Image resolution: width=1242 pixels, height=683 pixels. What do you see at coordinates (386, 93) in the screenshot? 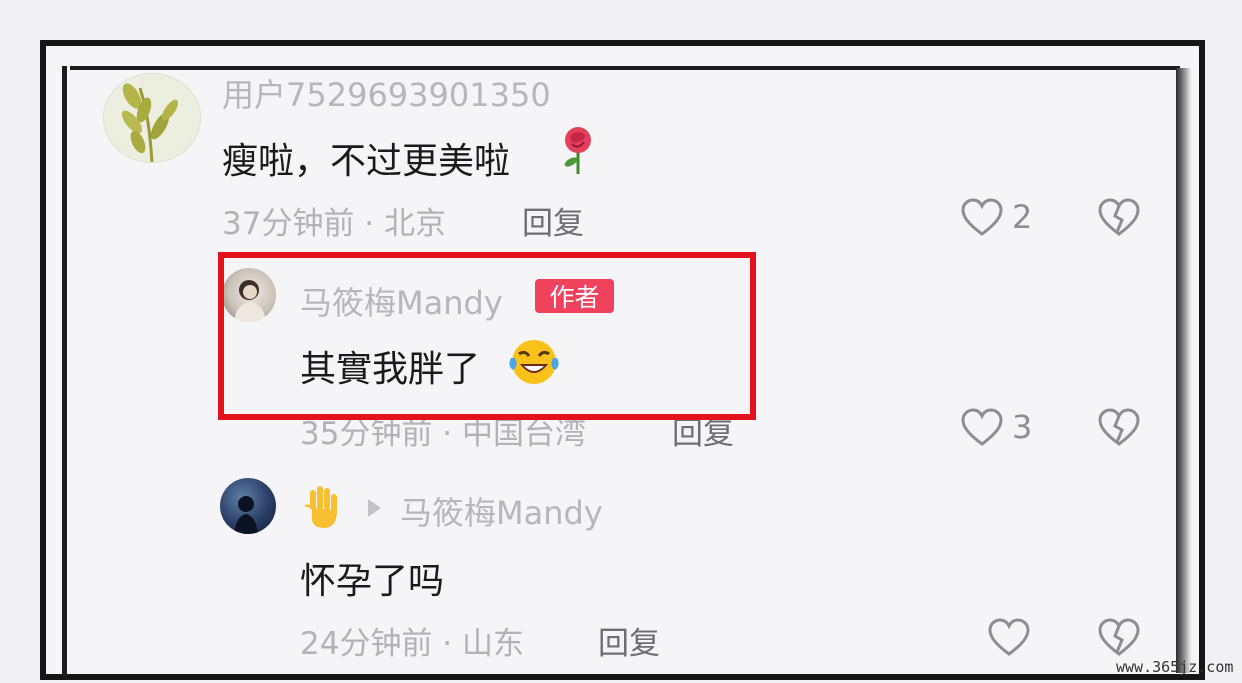
I see `comment-1-username: 用户7529693901350` at bounding box center [386, 93].